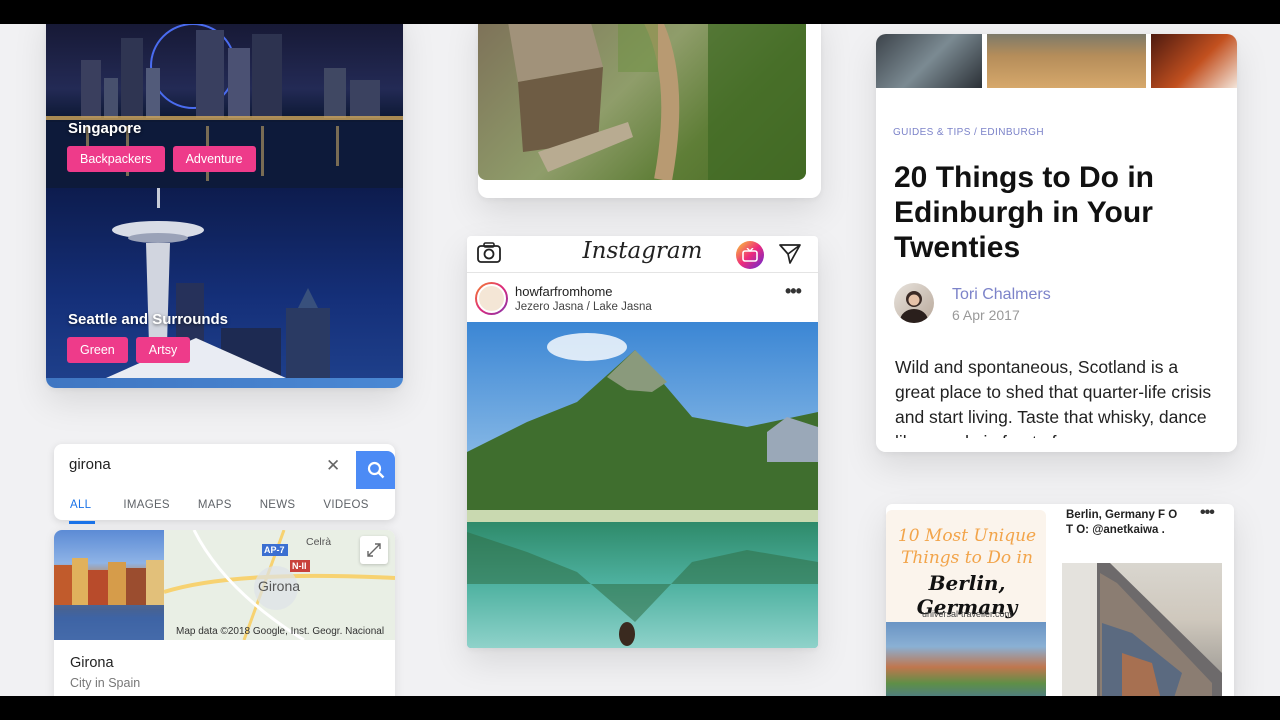 Image resolution: width=1280 pixels, height=720 pixels. What do you see at coordinates (105, 683) in the screenshot?
I see `result-subtitle: City in Spain` at bounding box center [105, 683].